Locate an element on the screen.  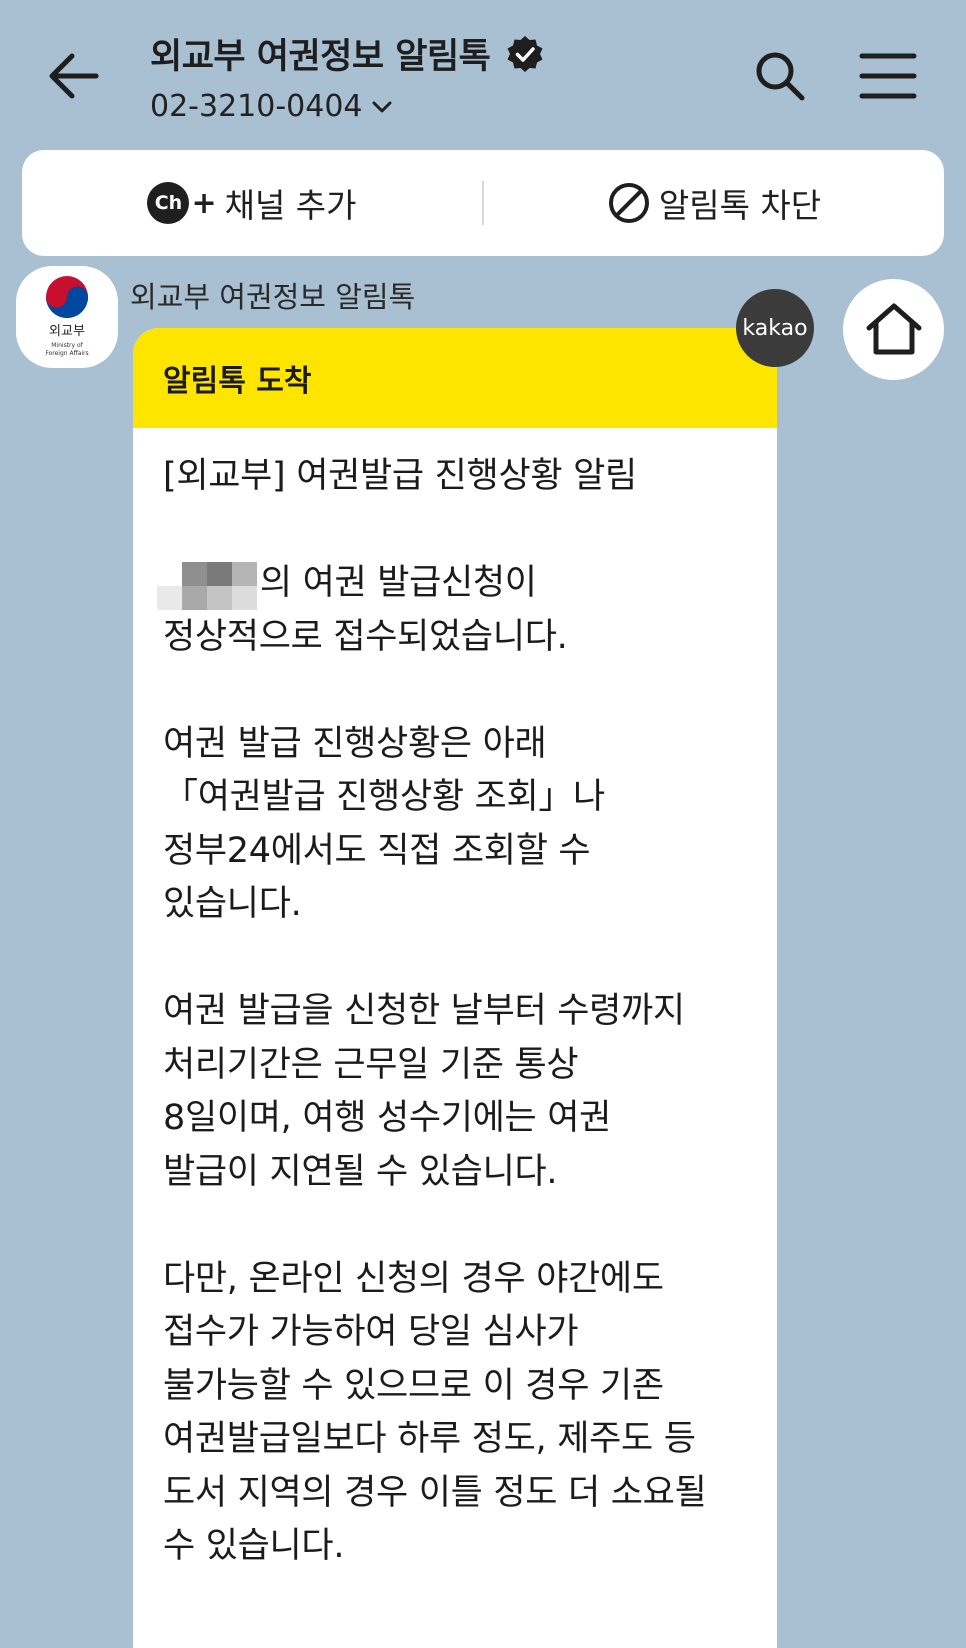
home-icon is located at coordinates (893, 328).